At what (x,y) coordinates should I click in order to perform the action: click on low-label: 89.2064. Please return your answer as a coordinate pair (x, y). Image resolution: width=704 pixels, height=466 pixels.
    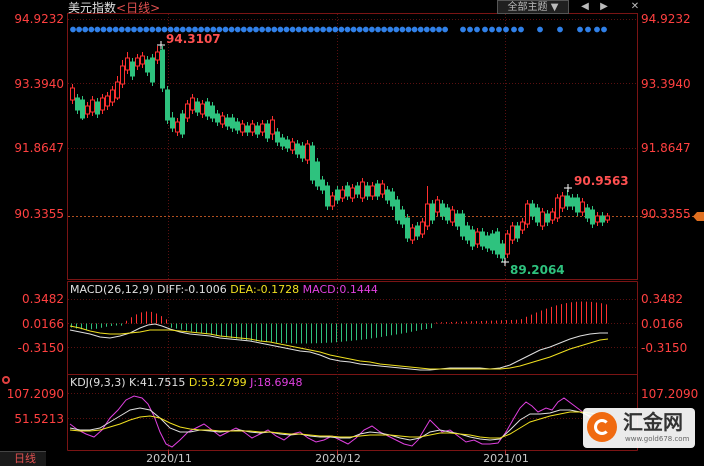
    Looking at the image, I should click on (537, 270).